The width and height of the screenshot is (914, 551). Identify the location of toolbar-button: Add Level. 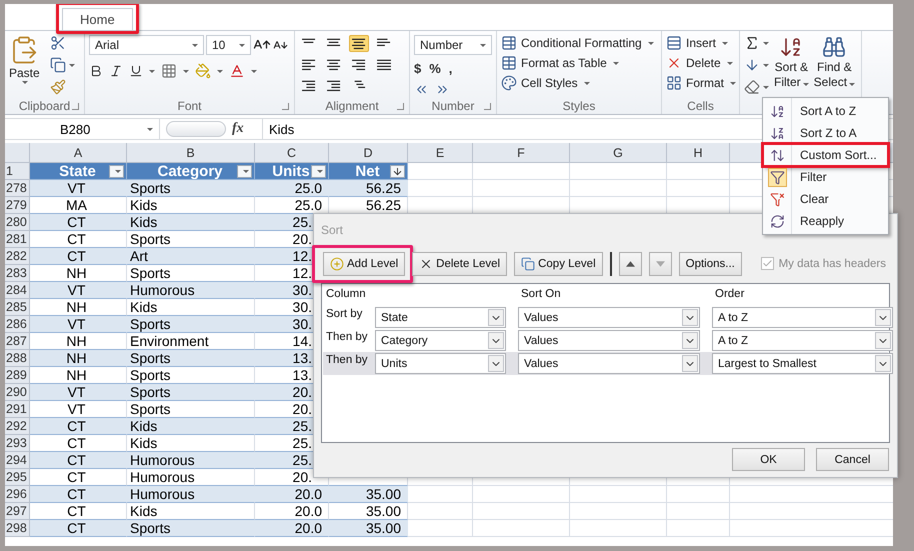
(364, 264).